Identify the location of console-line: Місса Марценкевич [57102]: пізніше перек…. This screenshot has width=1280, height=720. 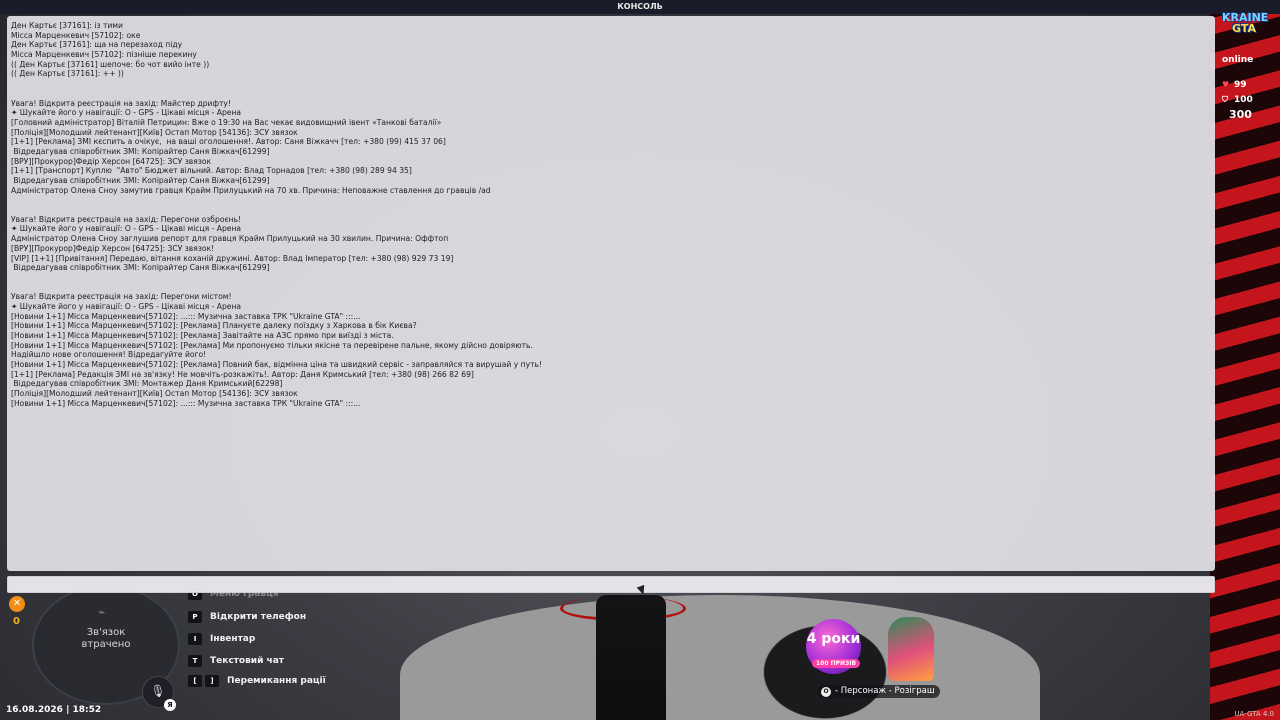
(104, 55).